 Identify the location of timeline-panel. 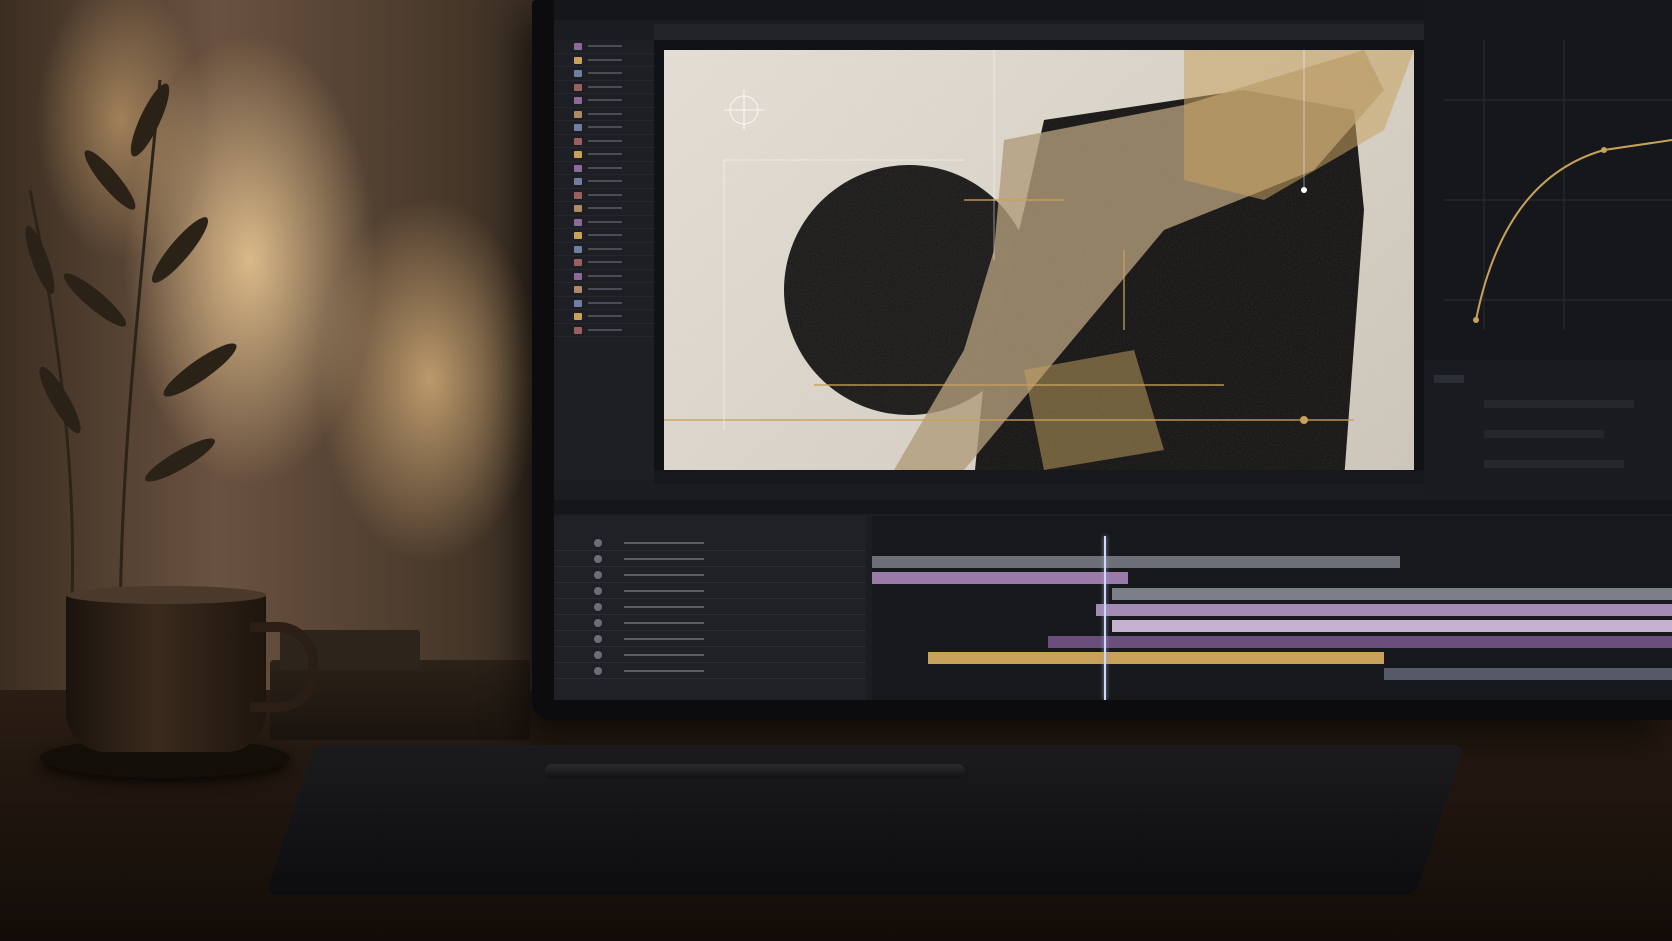
(1113, 600).